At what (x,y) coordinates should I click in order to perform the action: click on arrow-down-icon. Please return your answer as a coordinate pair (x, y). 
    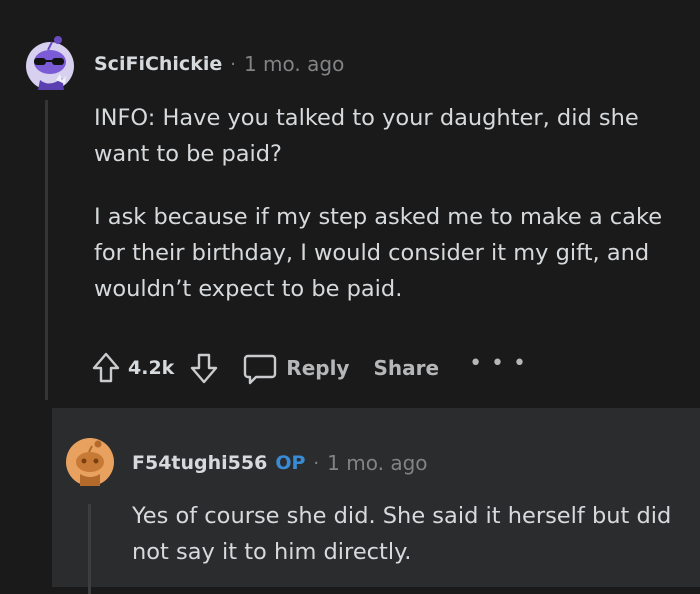
    Looking at the image, I should click on (204, 368).